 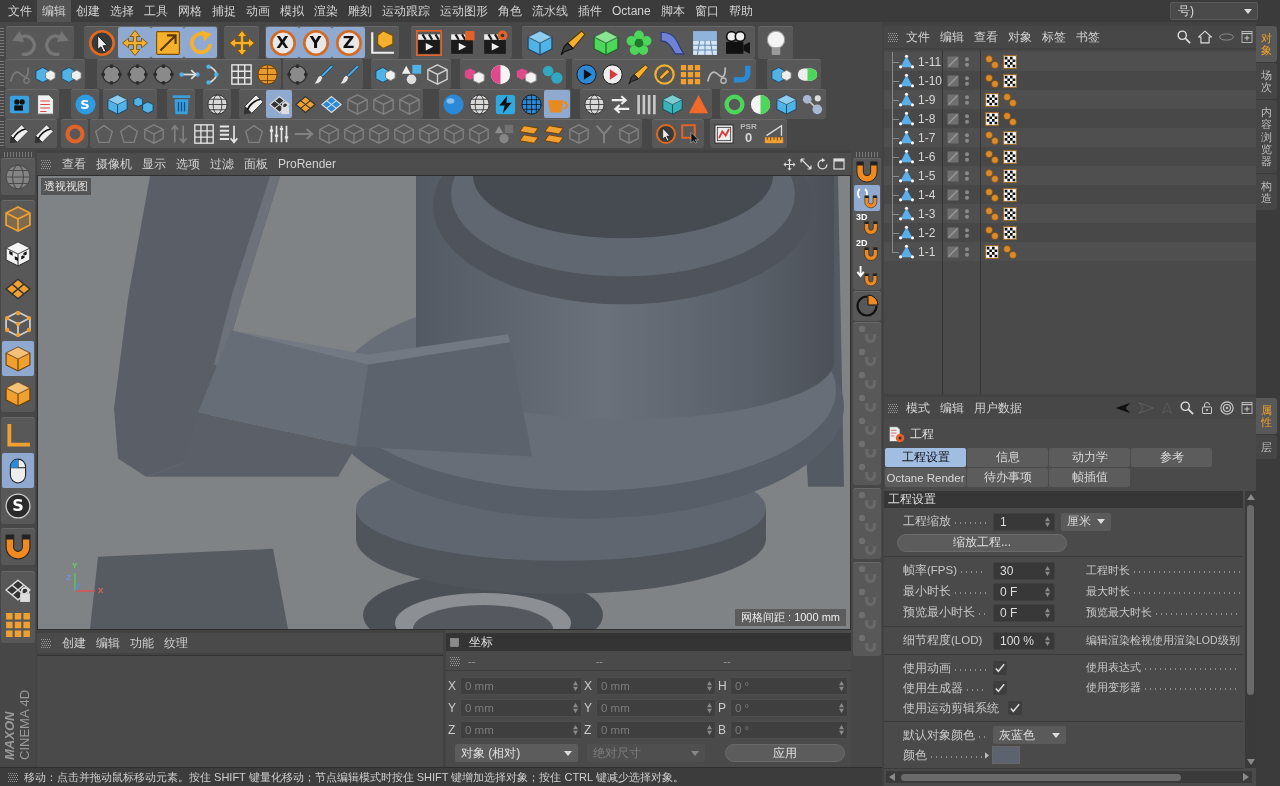 I want to click on side-tab: 属性, so click(x=1266, y=416).